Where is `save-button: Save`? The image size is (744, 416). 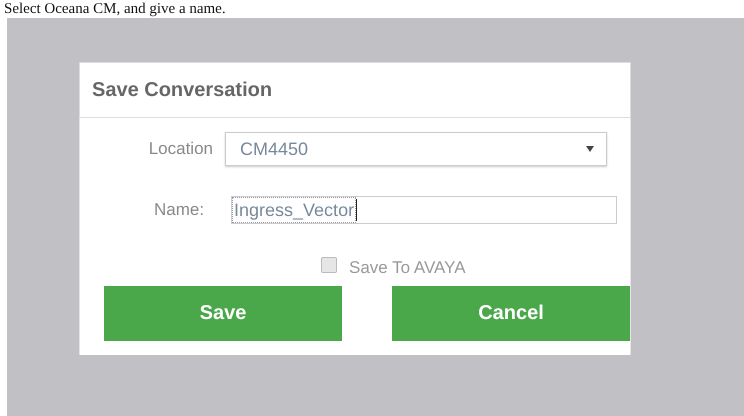 save-button: Save is located at coordinates (223, 313).